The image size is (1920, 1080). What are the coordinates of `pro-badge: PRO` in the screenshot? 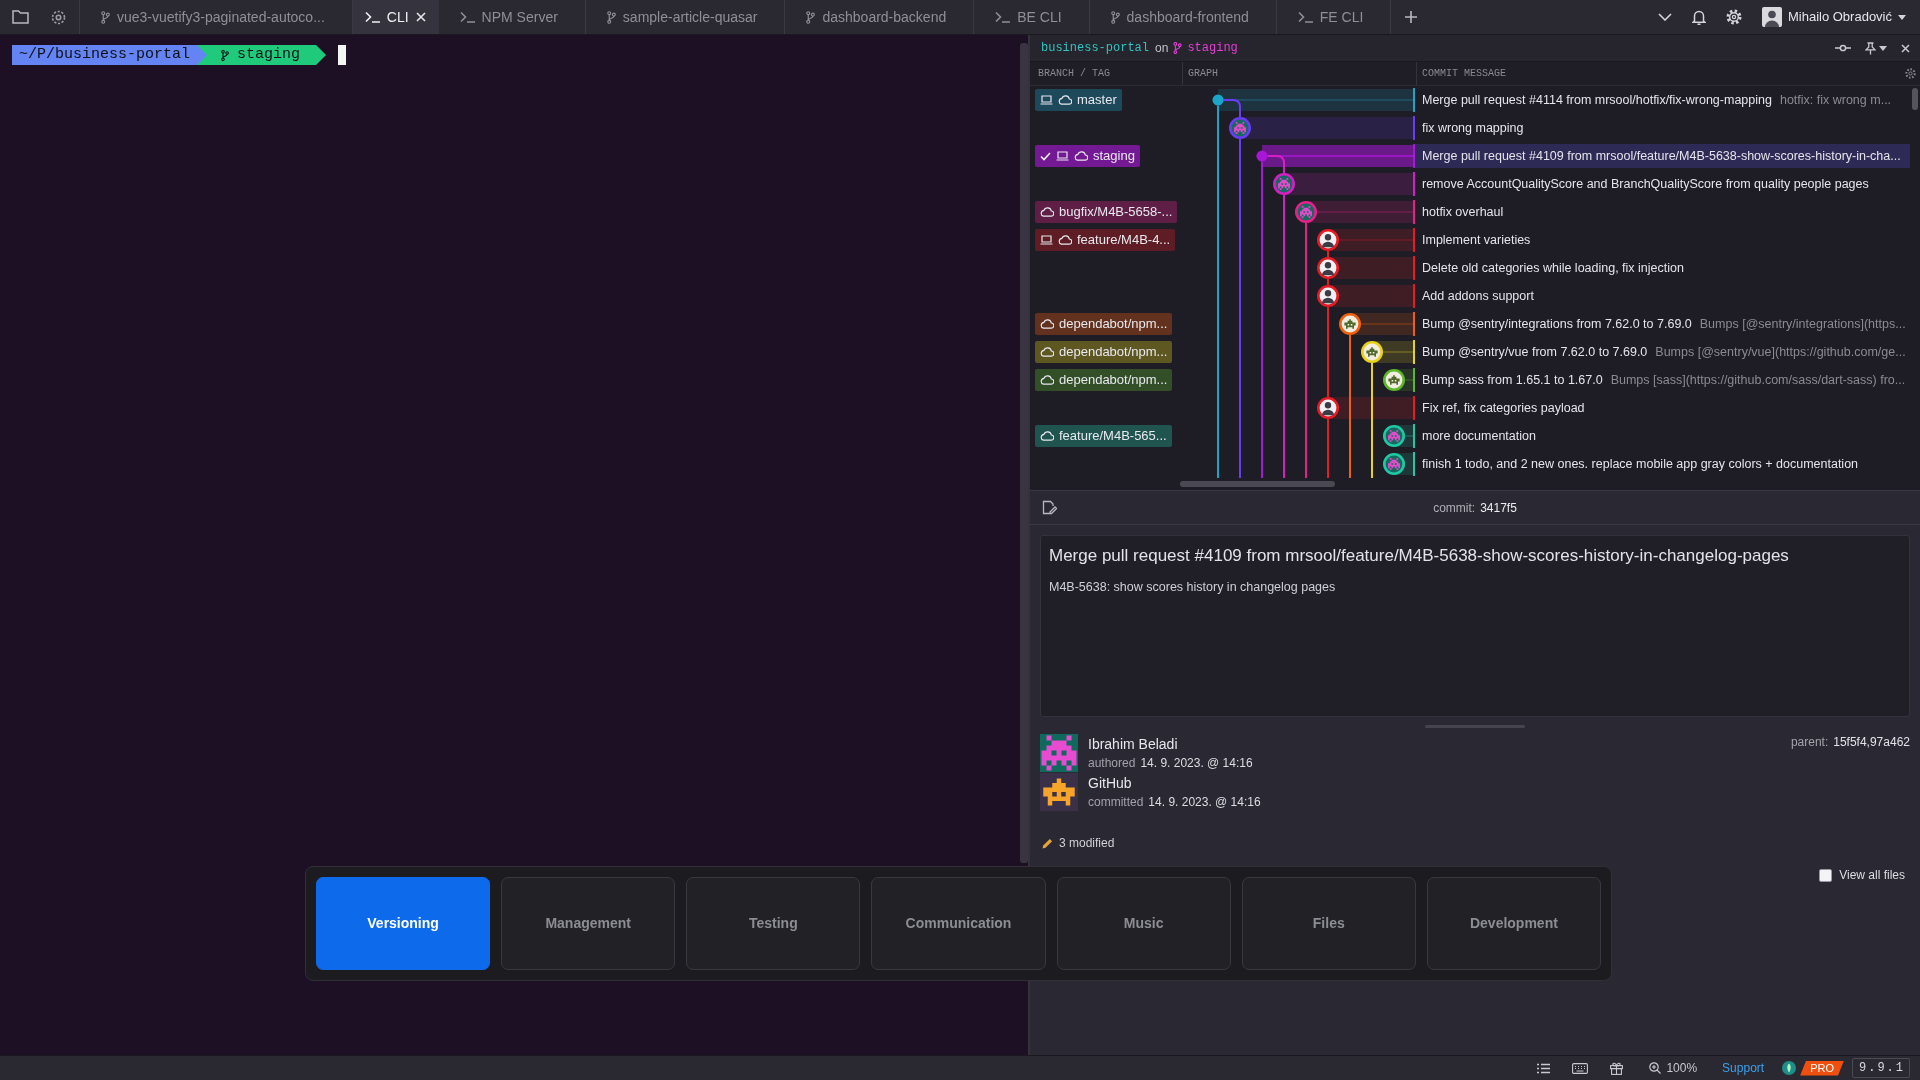 It's located at (1822, 1068).